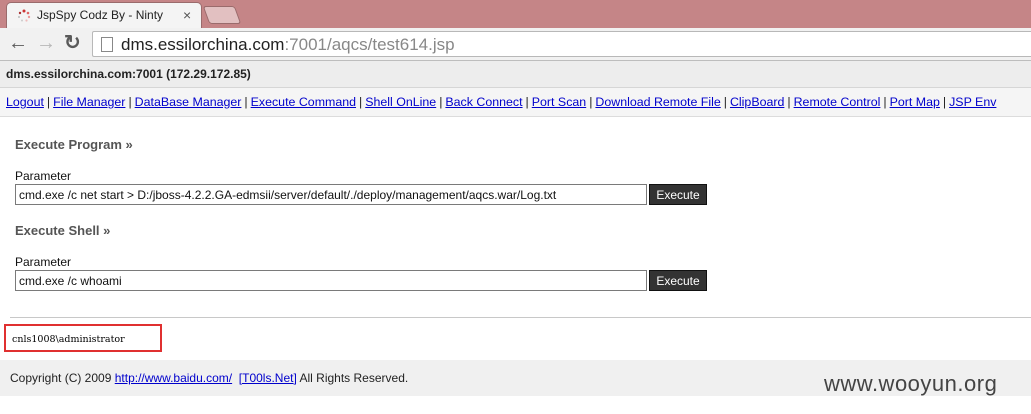  I want to click on baidu-link: http://www.baidu.com/, so click(173, 378).